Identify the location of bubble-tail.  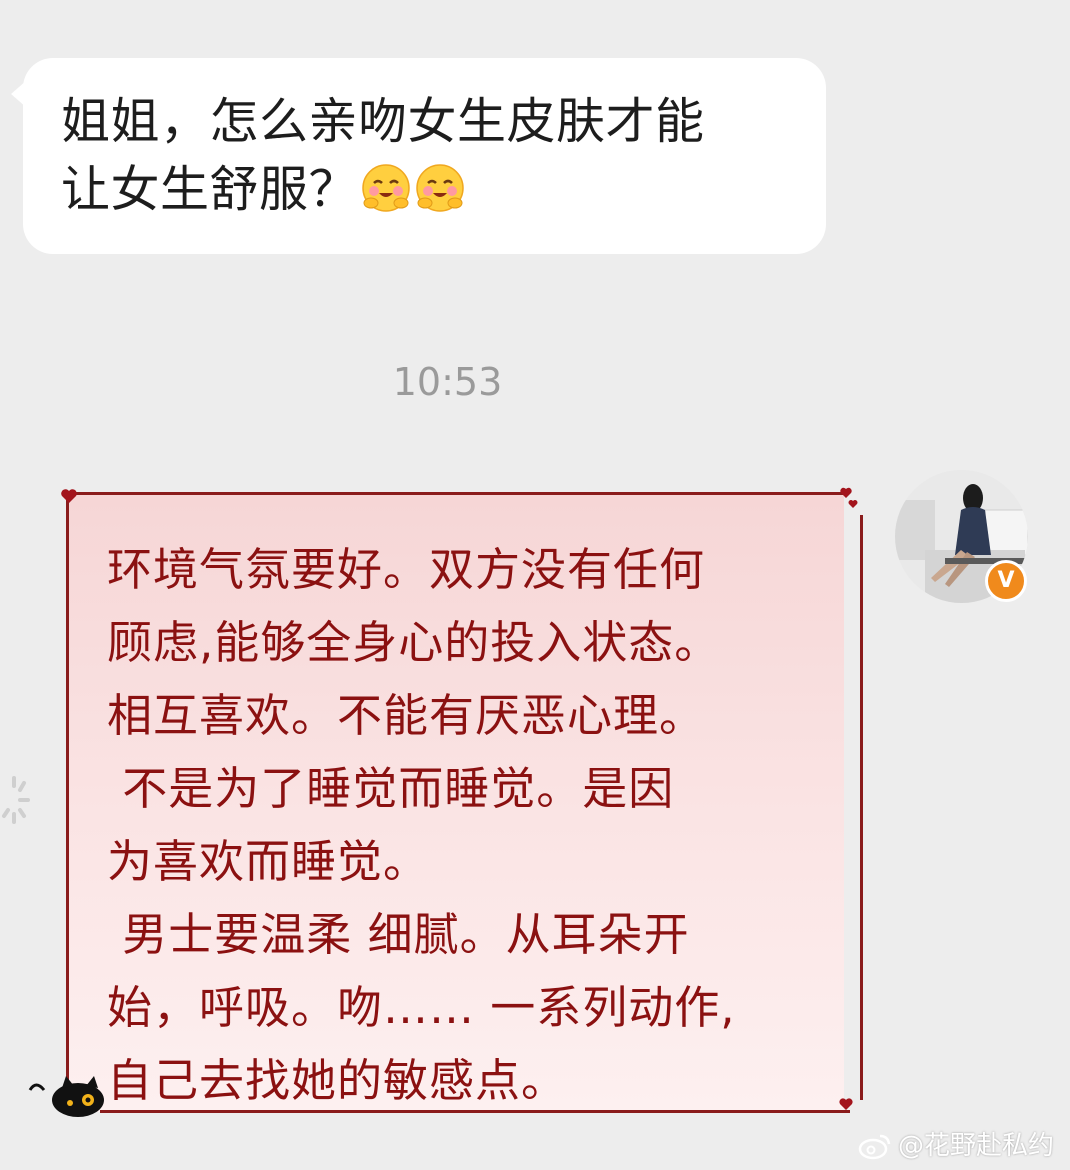
(19, 94).